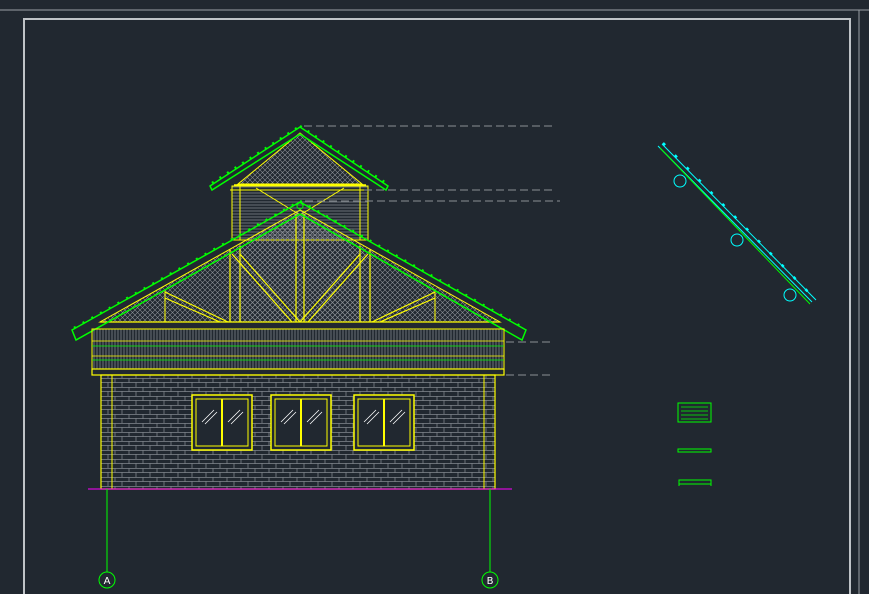  I want to click on window-center, so click(301, 422).